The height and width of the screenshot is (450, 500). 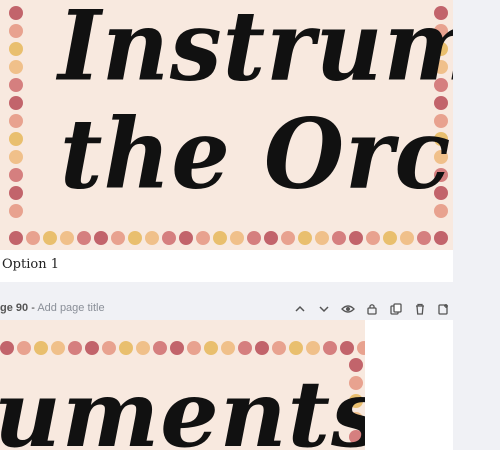 What do you see at coordinates (70, 308) in the screenshot?
I see `add-page-title-input: Add page title` at bounding box center [70, 308].